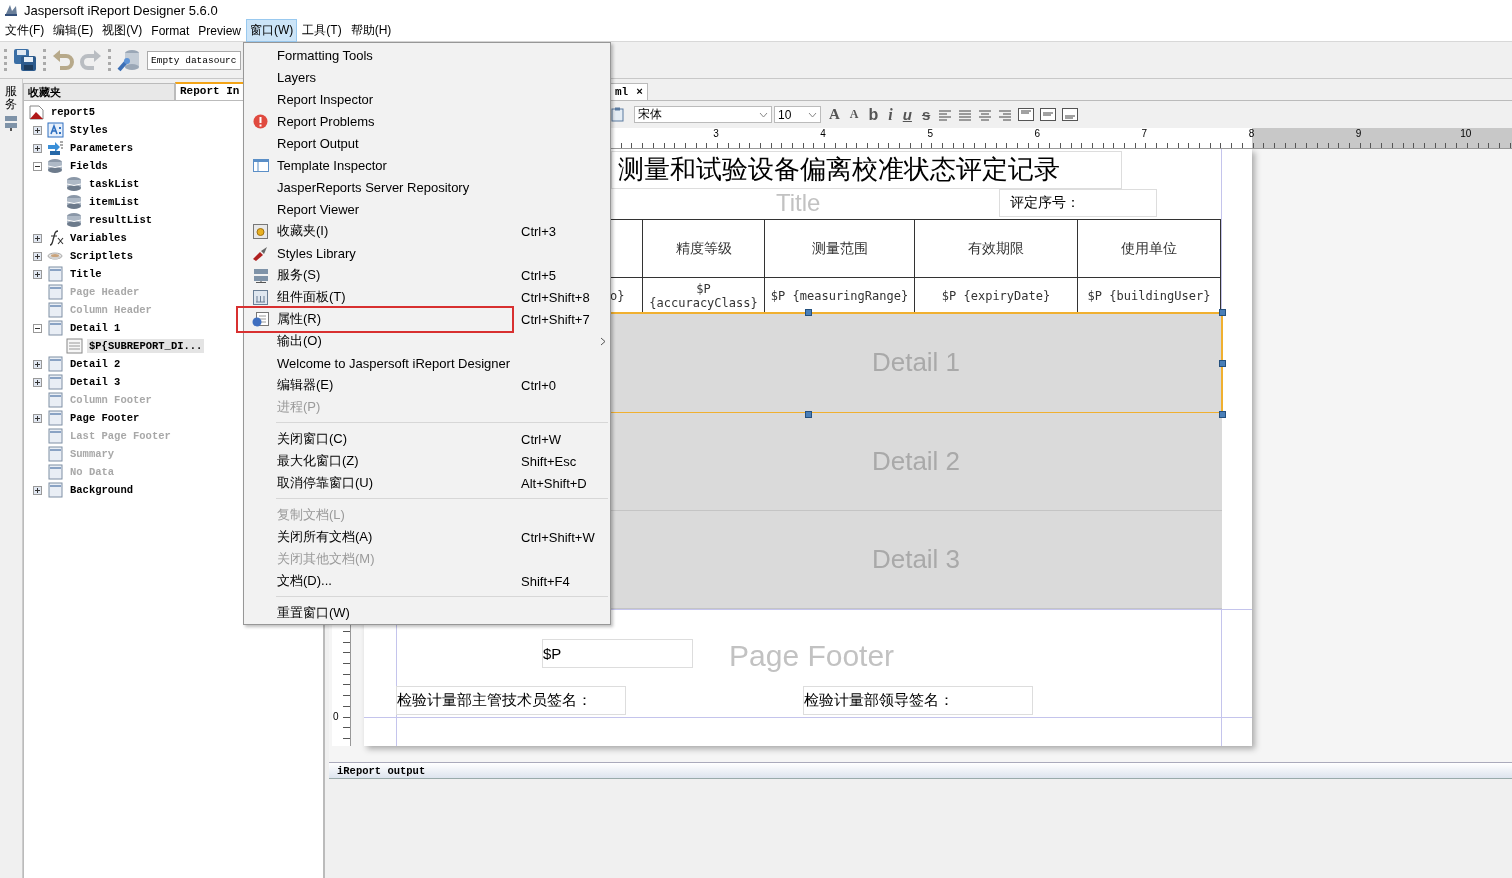  Describe the element at coordinates (89, 130) in the screenshot. I see `tree-item: Styles` at that location.